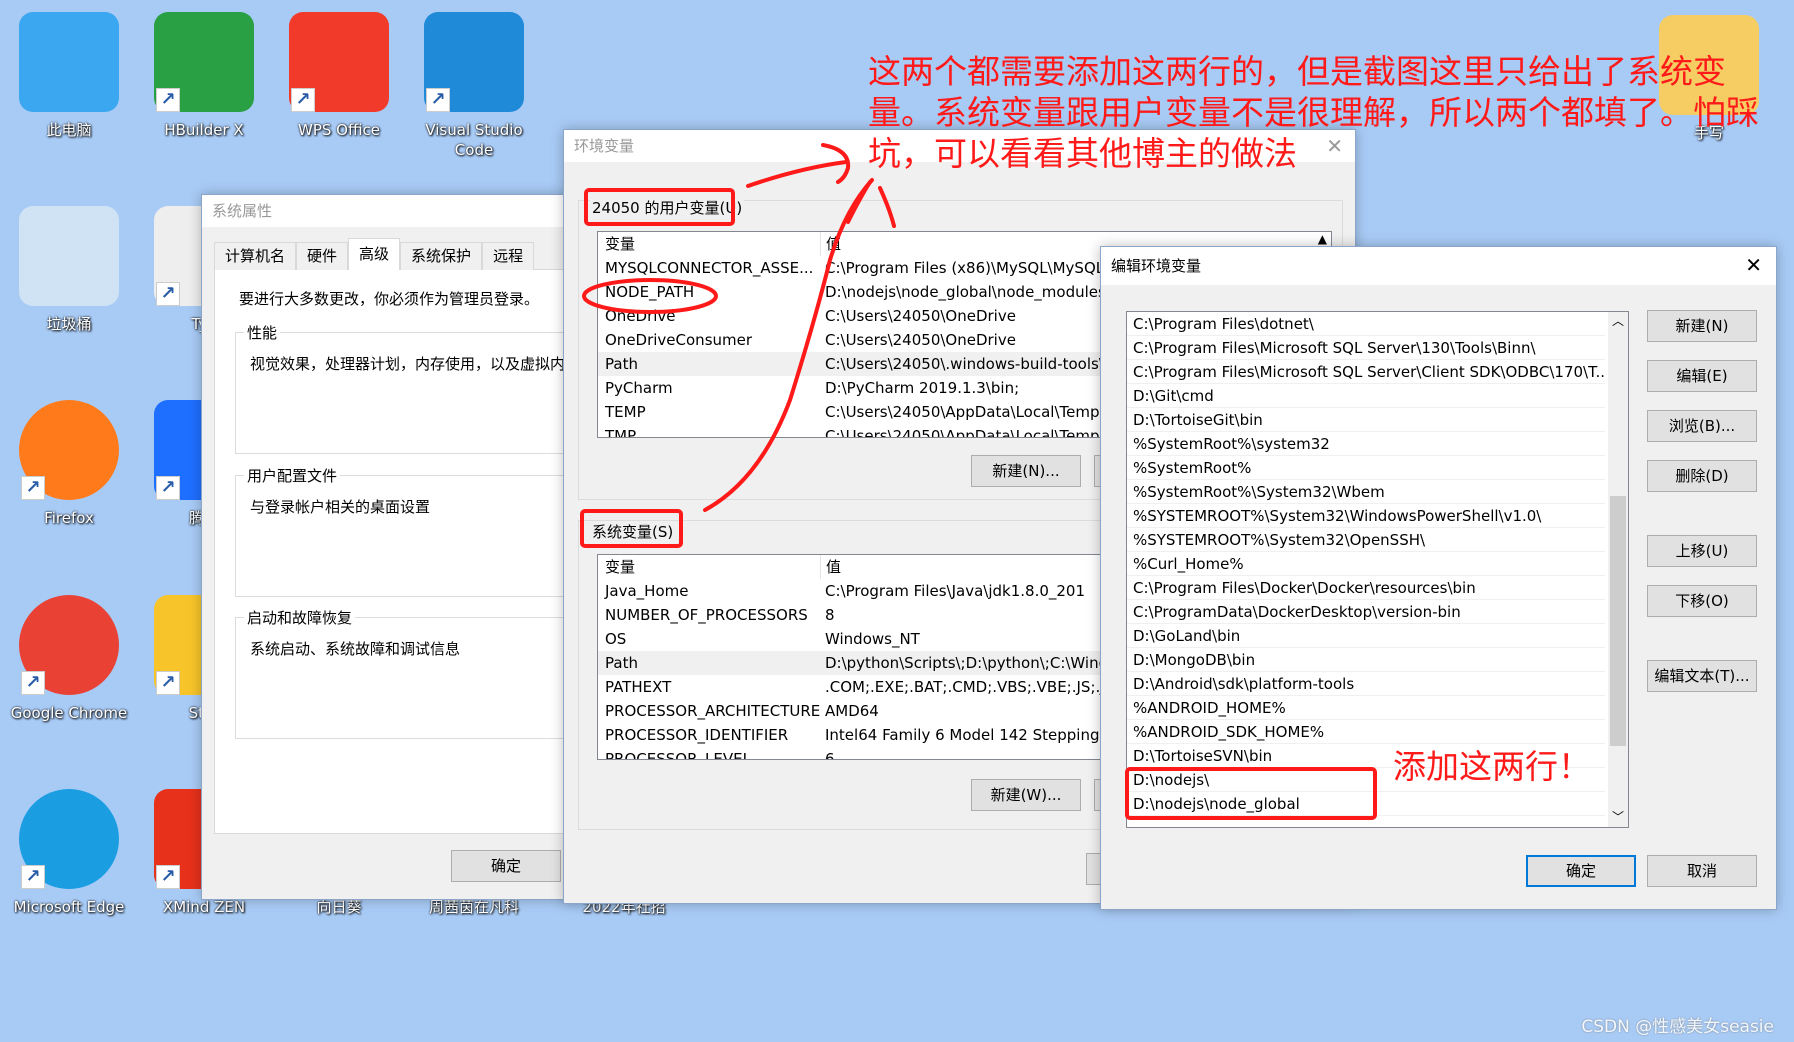 This screenshot has height=1042, width=1794. Describe the element at coordinates (508, 256) in the screenshot. I see `tab: 远程` at that location.